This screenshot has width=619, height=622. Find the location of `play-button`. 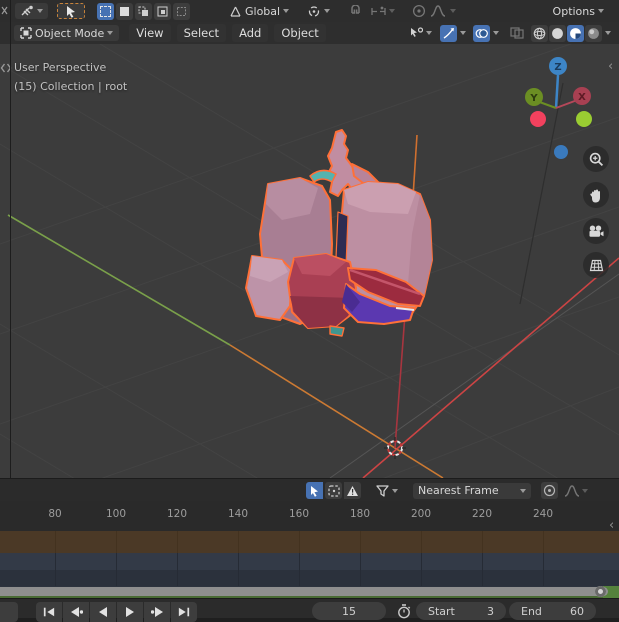

play-button is located at coordinates (130, 612).